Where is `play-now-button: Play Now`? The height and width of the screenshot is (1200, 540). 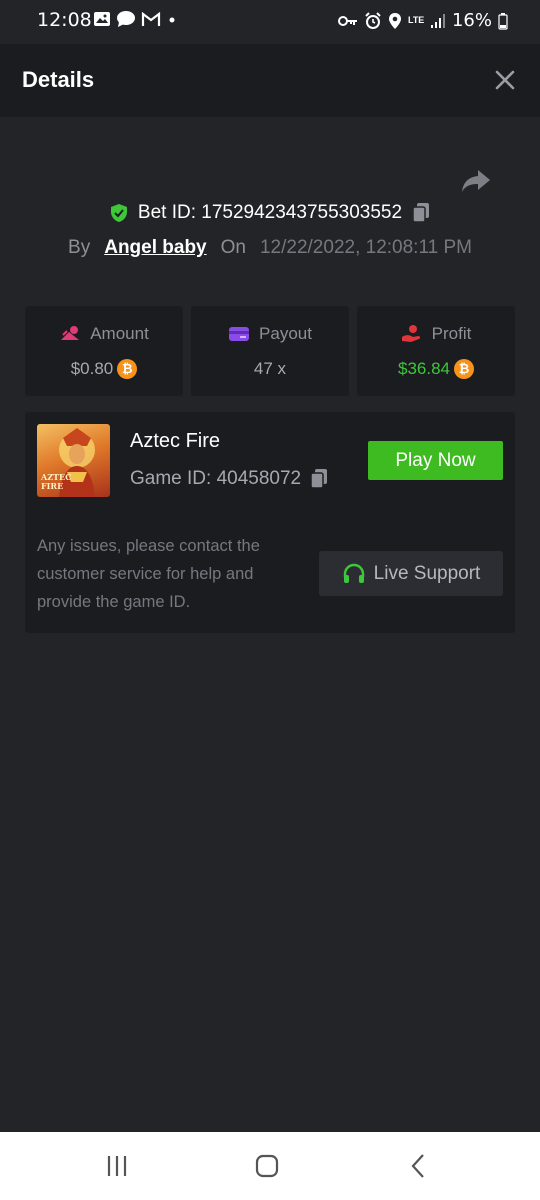
play-now-button: Play Now is located at coordinates (435, 460).